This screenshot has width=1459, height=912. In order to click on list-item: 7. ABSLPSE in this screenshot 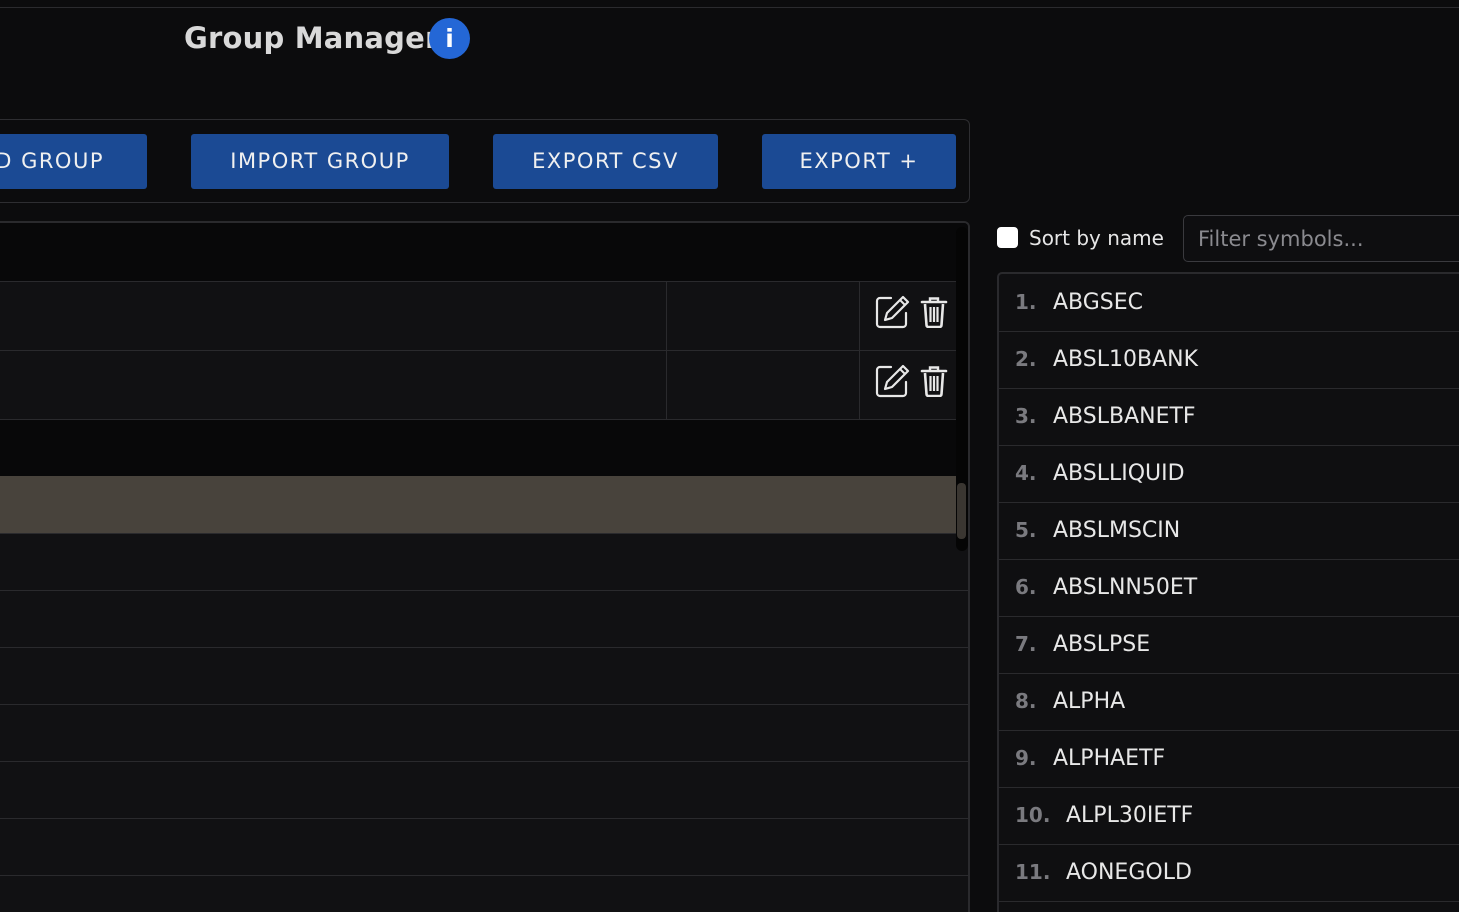, I will do `click(1229, 645)`.